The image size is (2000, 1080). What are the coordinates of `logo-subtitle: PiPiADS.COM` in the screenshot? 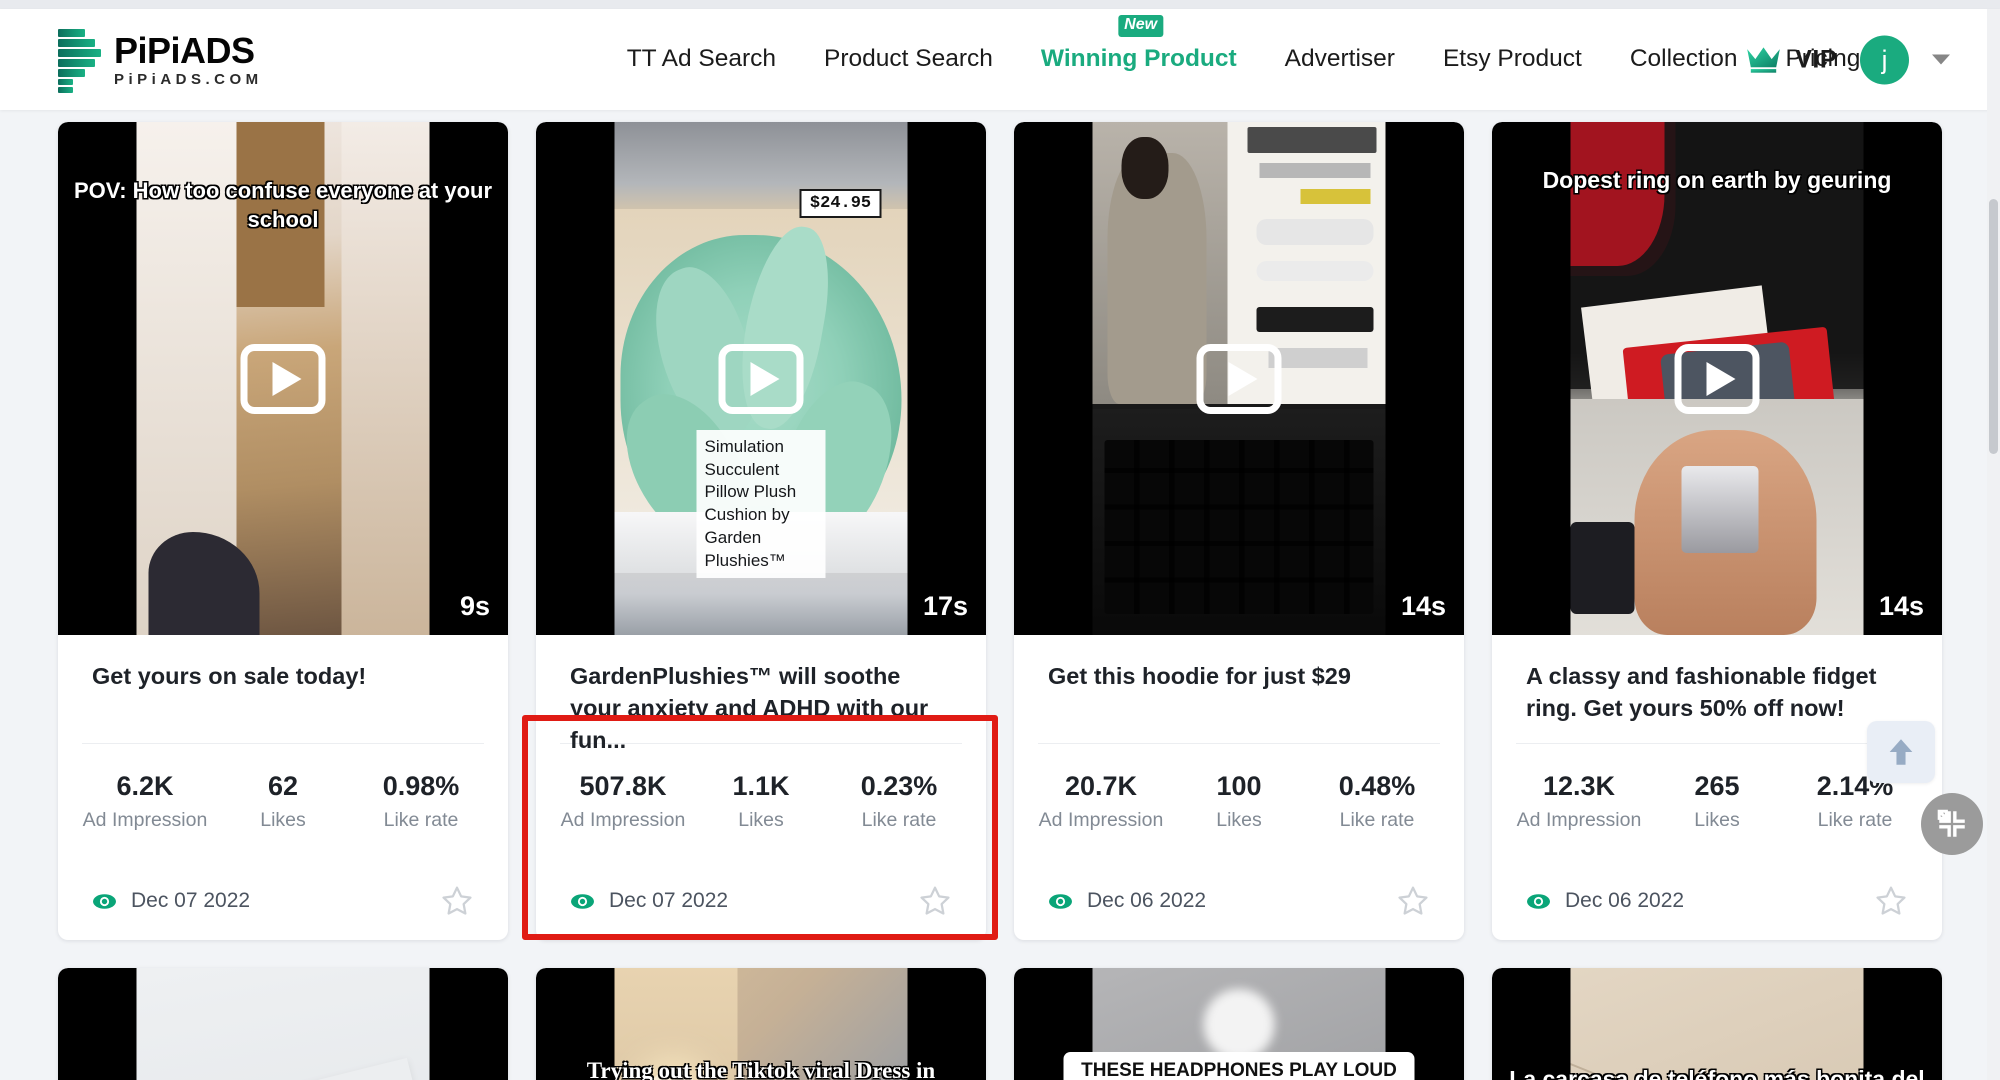 It's located at (188, 79).